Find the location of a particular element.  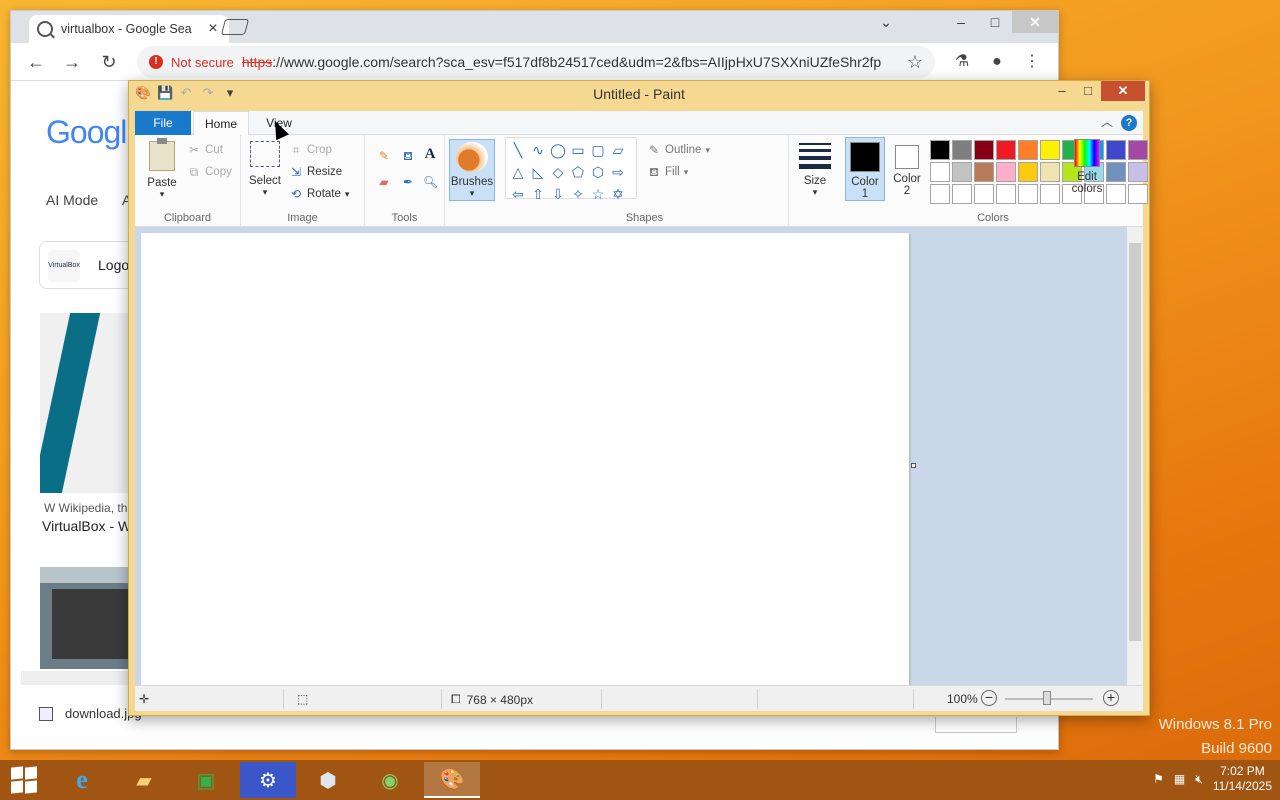

store-icon: ▣ is located at coordinates (206, 780).